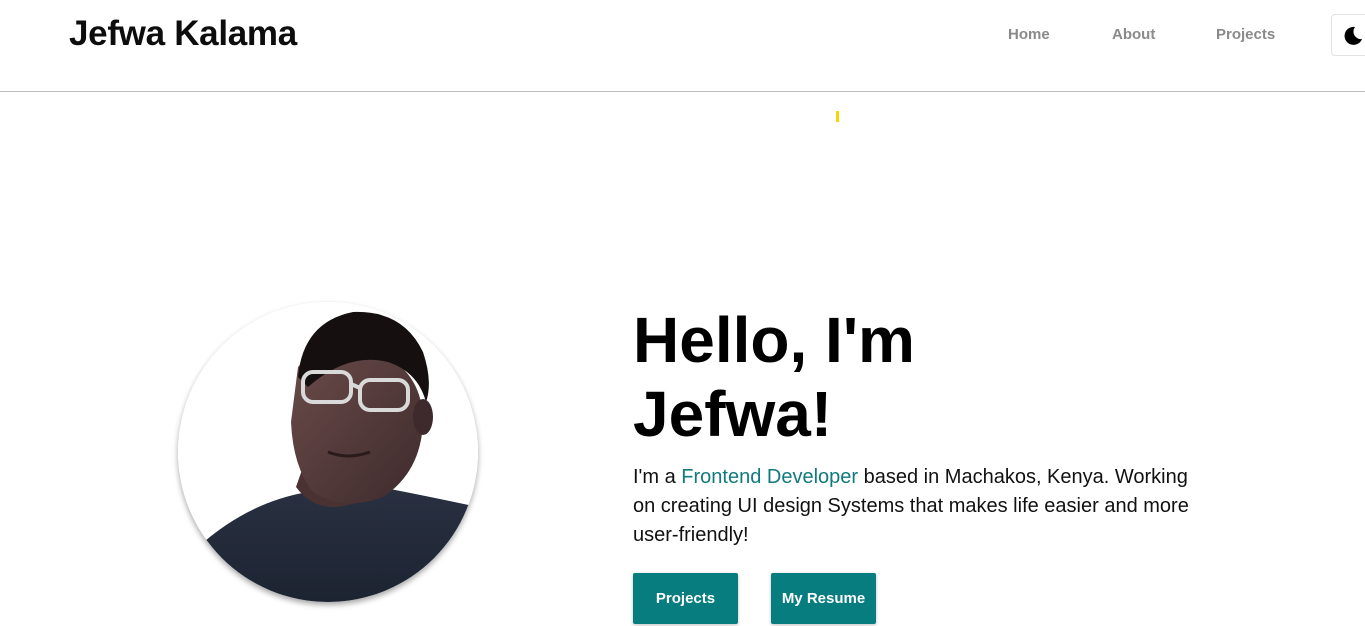 This screenshot has height=626, width=1365. What do you see at coordinates (1133, 34) in the screenshot?
I see `nav-link-about: About` at bounding box center [1133, 34].